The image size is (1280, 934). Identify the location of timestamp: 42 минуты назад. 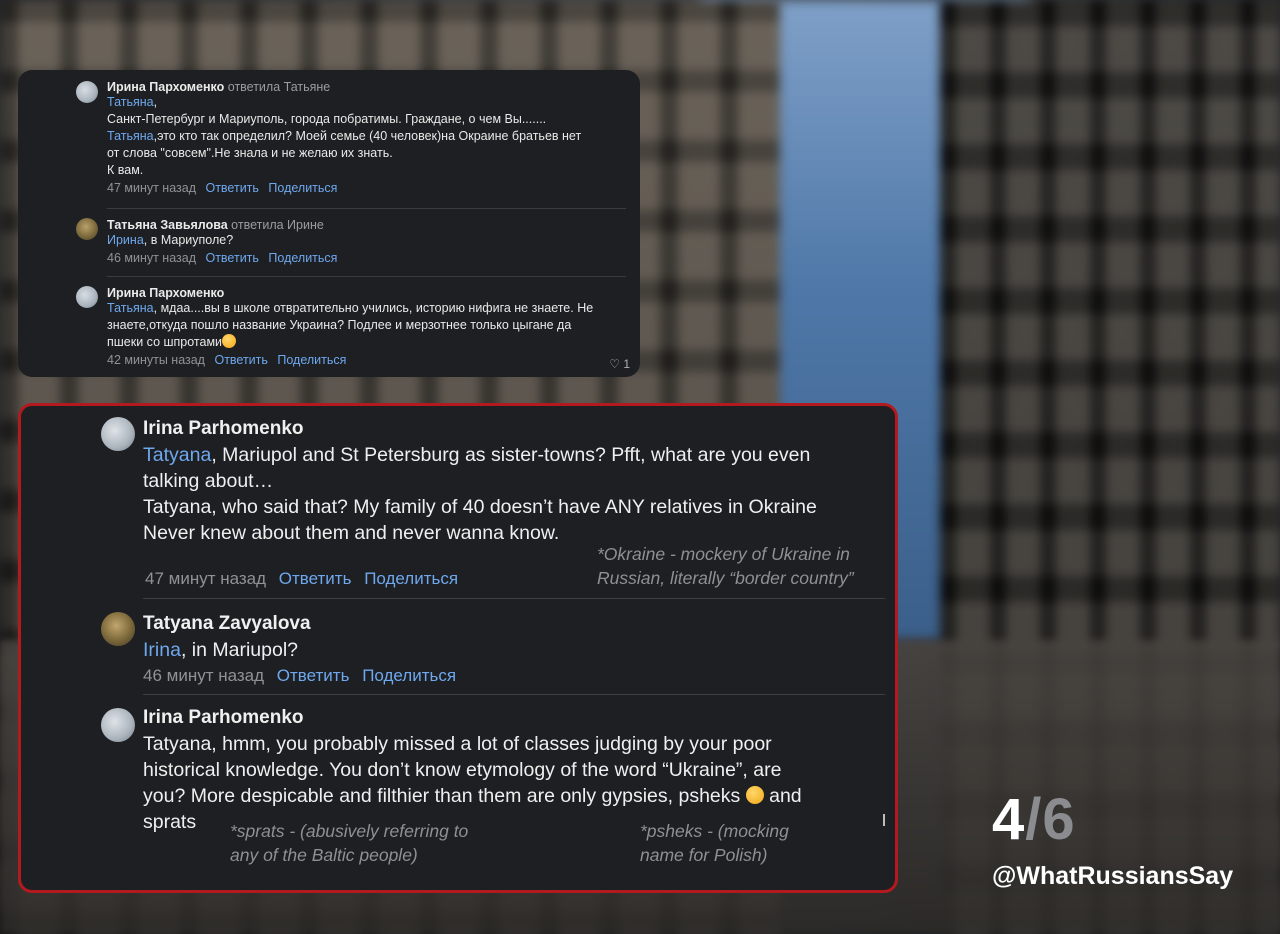
(156, 360).